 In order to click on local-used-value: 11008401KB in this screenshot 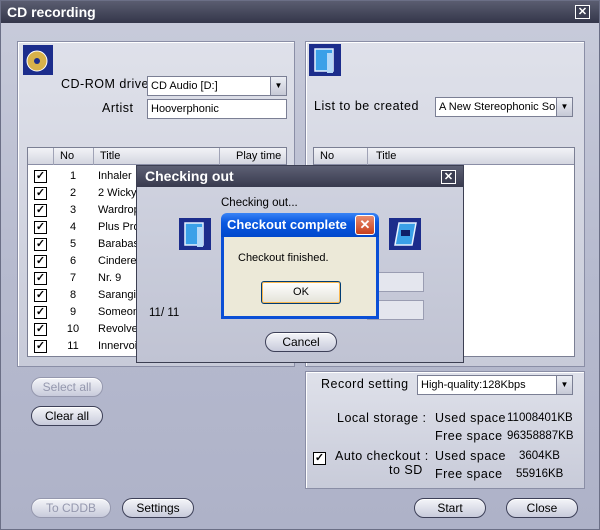, I will do `click(540, 418)`.